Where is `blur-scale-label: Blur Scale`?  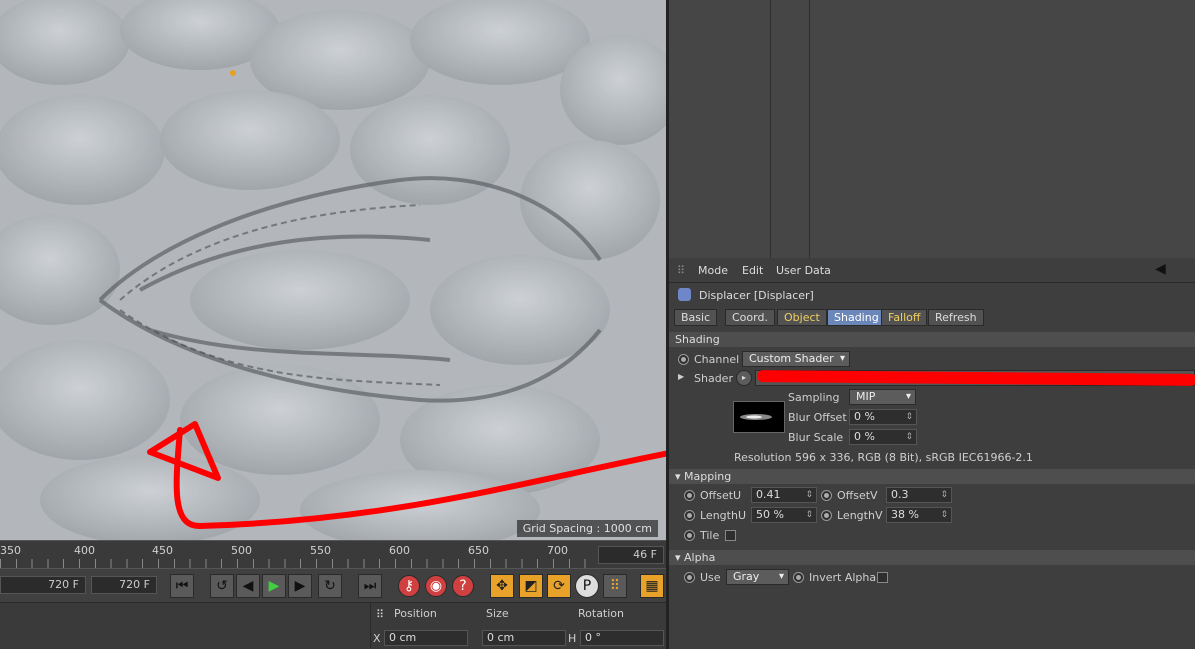
blur-scale-label: Blur Scale is located at coordinates (816, 437).